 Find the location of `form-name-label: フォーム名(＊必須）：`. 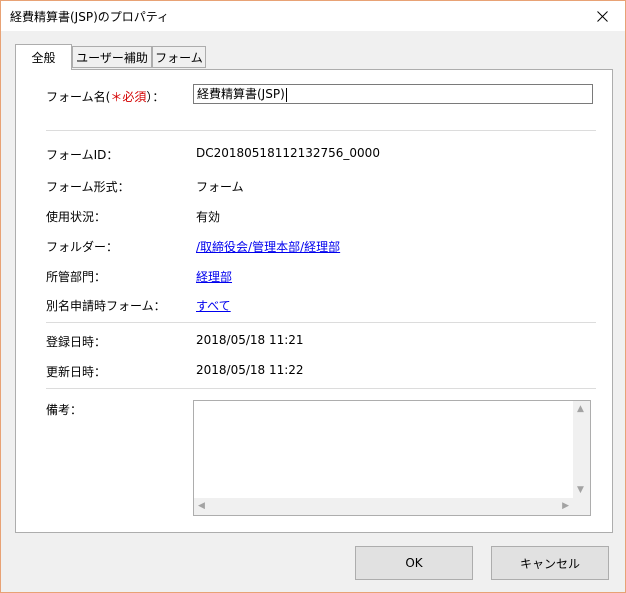

form-name-label: フォーム名(＊必須）： is located at coordinates (105, 96).